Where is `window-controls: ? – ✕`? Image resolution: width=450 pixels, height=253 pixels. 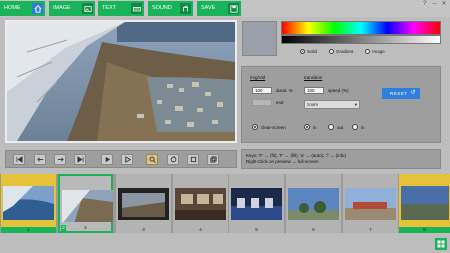 window-controls: ? – ✕ is located at coordinates (434, 3).